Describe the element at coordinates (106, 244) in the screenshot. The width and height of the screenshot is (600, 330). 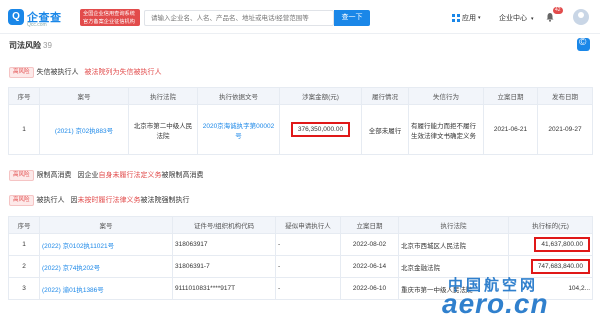
I see `case-number-link: (2022) 京0102执11021号` at that location.